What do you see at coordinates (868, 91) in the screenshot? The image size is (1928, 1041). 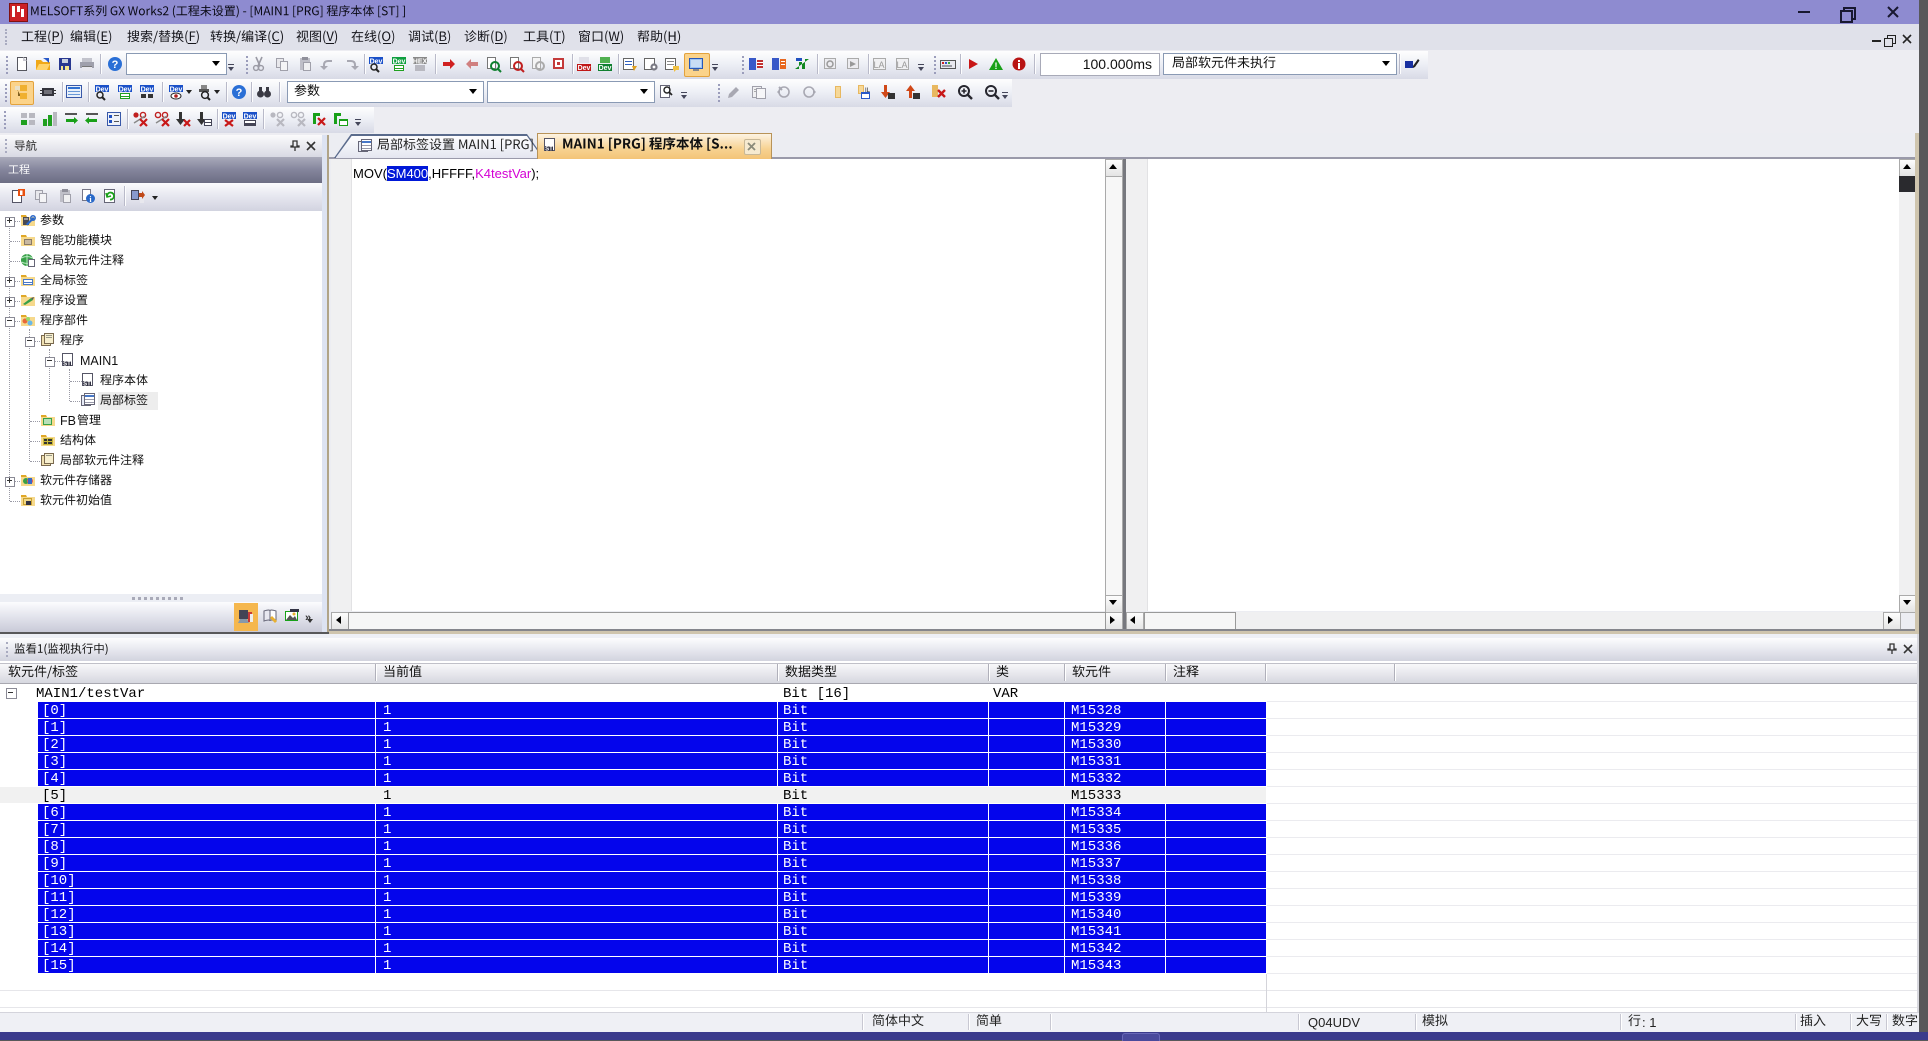 I see `svg-text: IL` at bounding box center [868, 91].